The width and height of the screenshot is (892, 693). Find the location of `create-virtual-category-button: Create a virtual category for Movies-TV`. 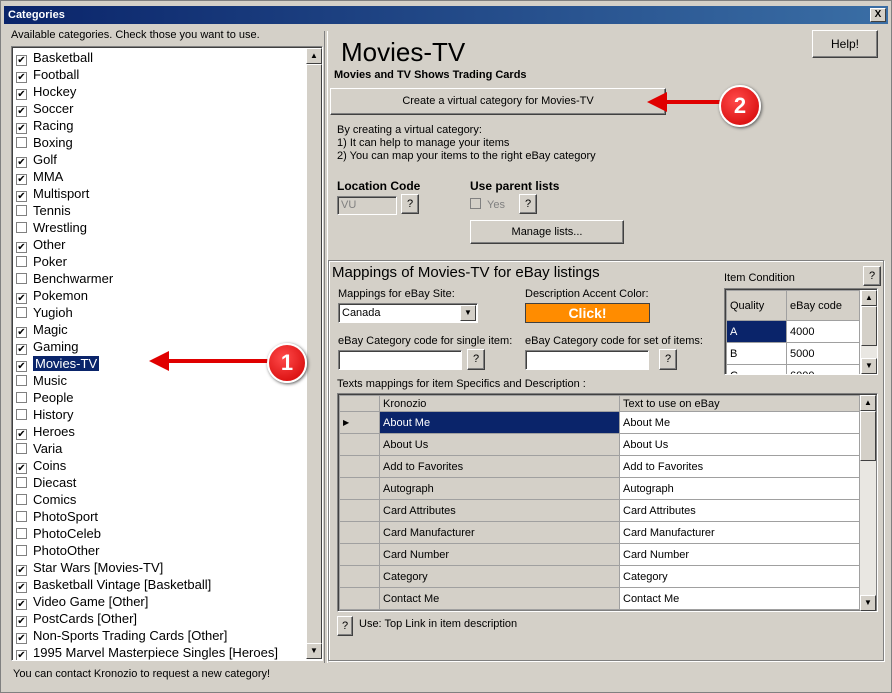

create-virtual-category-button: Create a virtual category for Movies-TV is located at coordinates (498, 101).